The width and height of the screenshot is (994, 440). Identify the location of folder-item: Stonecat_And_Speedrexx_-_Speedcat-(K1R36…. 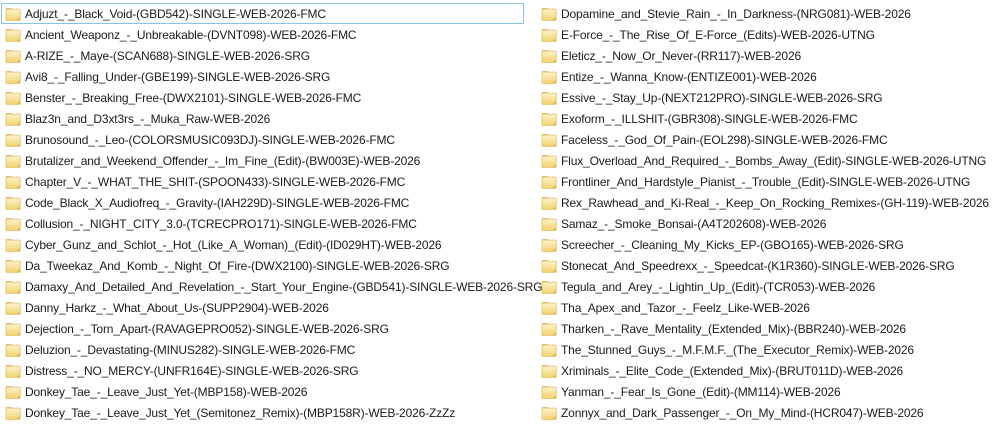
(764, 265).